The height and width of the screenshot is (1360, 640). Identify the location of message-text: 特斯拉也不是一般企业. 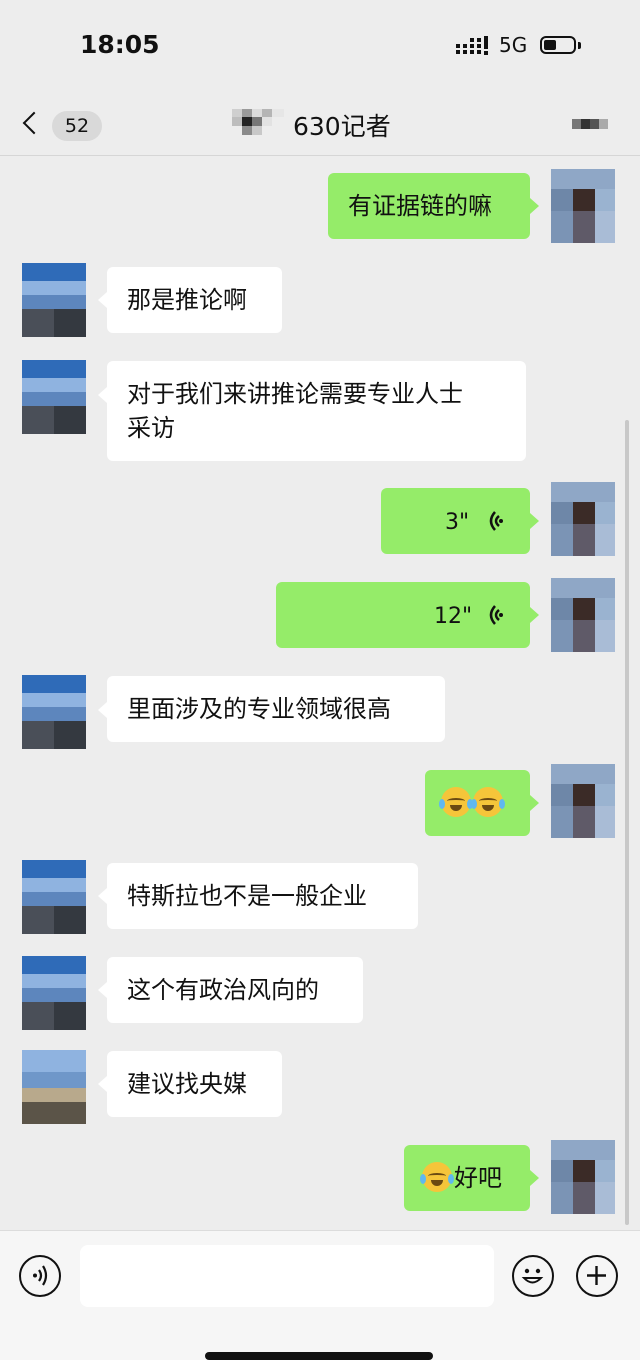
(247, 896).